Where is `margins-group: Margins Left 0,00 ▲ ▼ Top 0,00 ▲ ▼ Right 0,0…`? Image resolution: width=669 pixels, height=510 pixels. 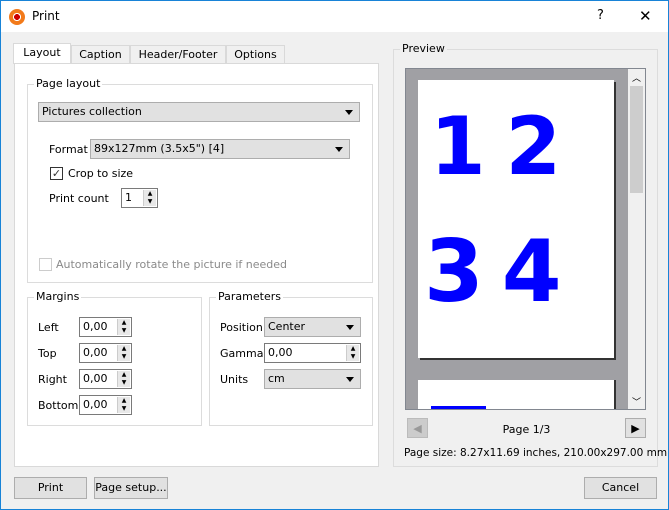
margins-group: Margins Left 0,00 ▲ ▼ Top 0,00 ▲ ▼ Right 0,0… is located at coordinates (114, 358).